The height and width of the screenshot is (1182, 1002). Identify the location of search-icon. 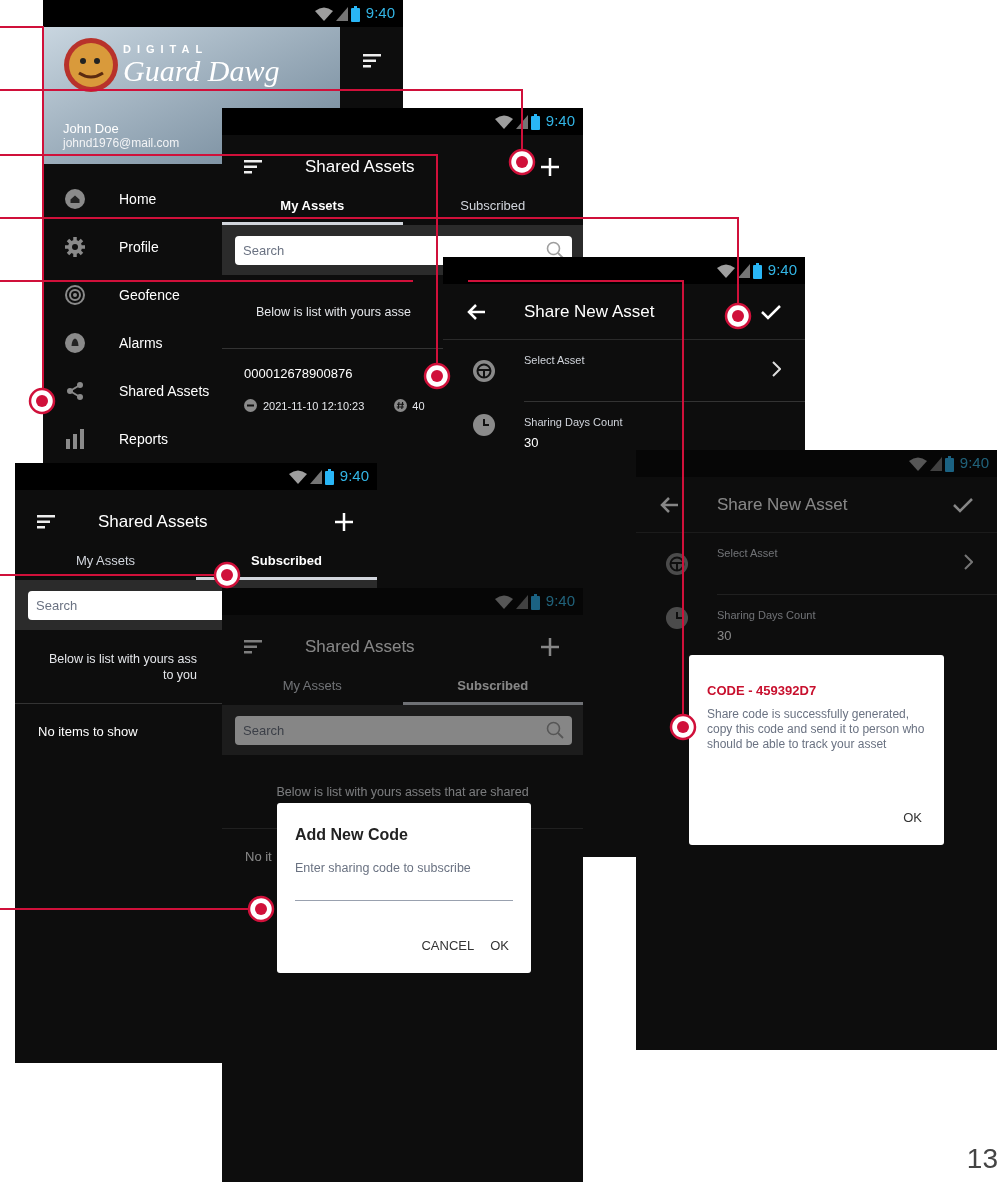
(555, 249).